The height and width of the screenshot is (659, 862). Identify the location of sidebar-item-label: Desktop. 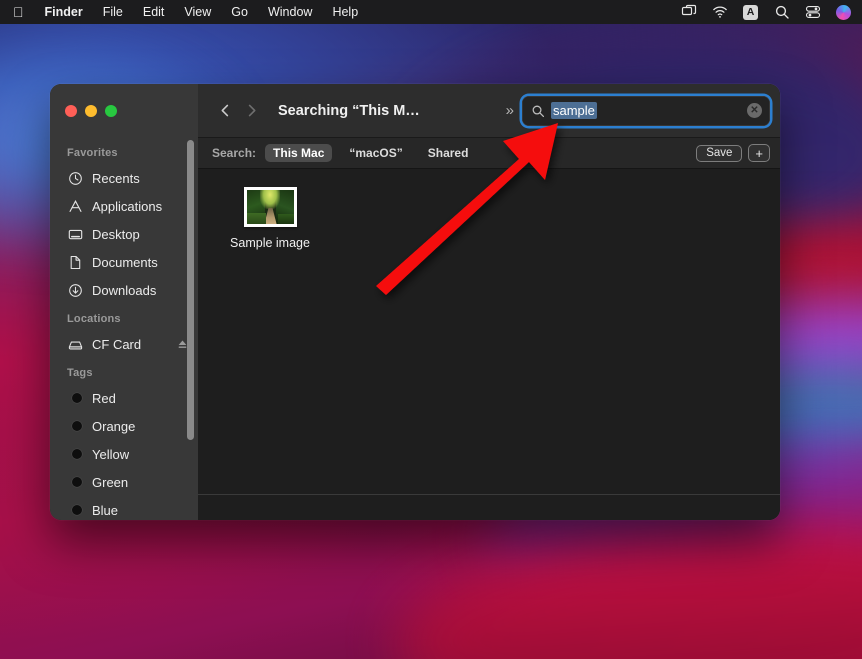
(116, 234).